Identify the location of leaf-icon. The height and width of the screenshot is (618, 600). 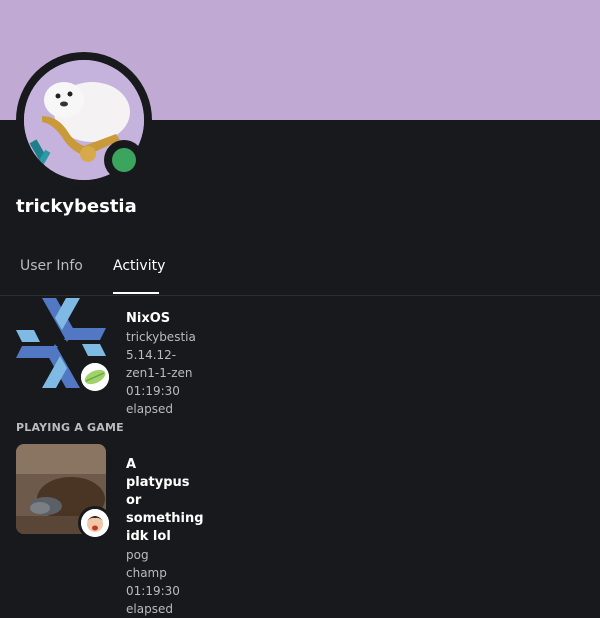
(95, 377).